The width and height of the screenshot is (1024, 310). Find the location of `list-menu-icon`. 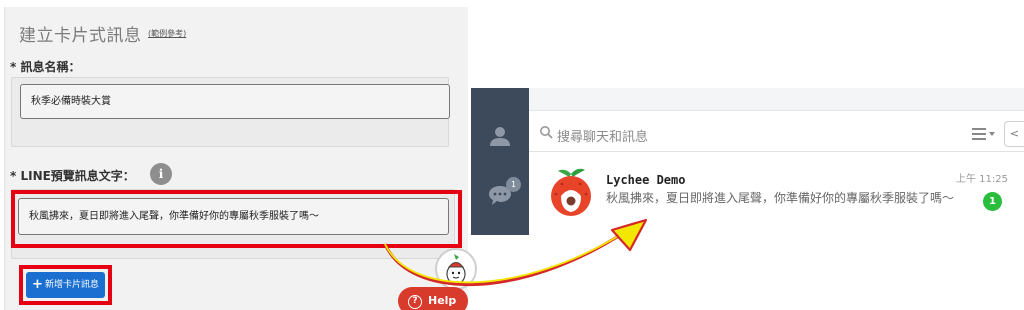

list-menu-icon is located at coordinates (984, 134).